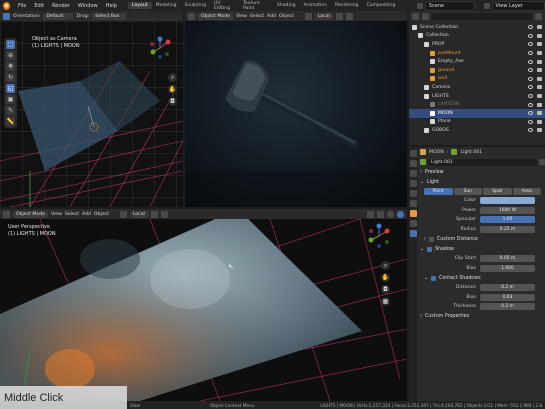  What do you see at coordinates (271, 16) in the screenshot?
I see `menu-add-tr: Add` at bounding box center [271, 16].